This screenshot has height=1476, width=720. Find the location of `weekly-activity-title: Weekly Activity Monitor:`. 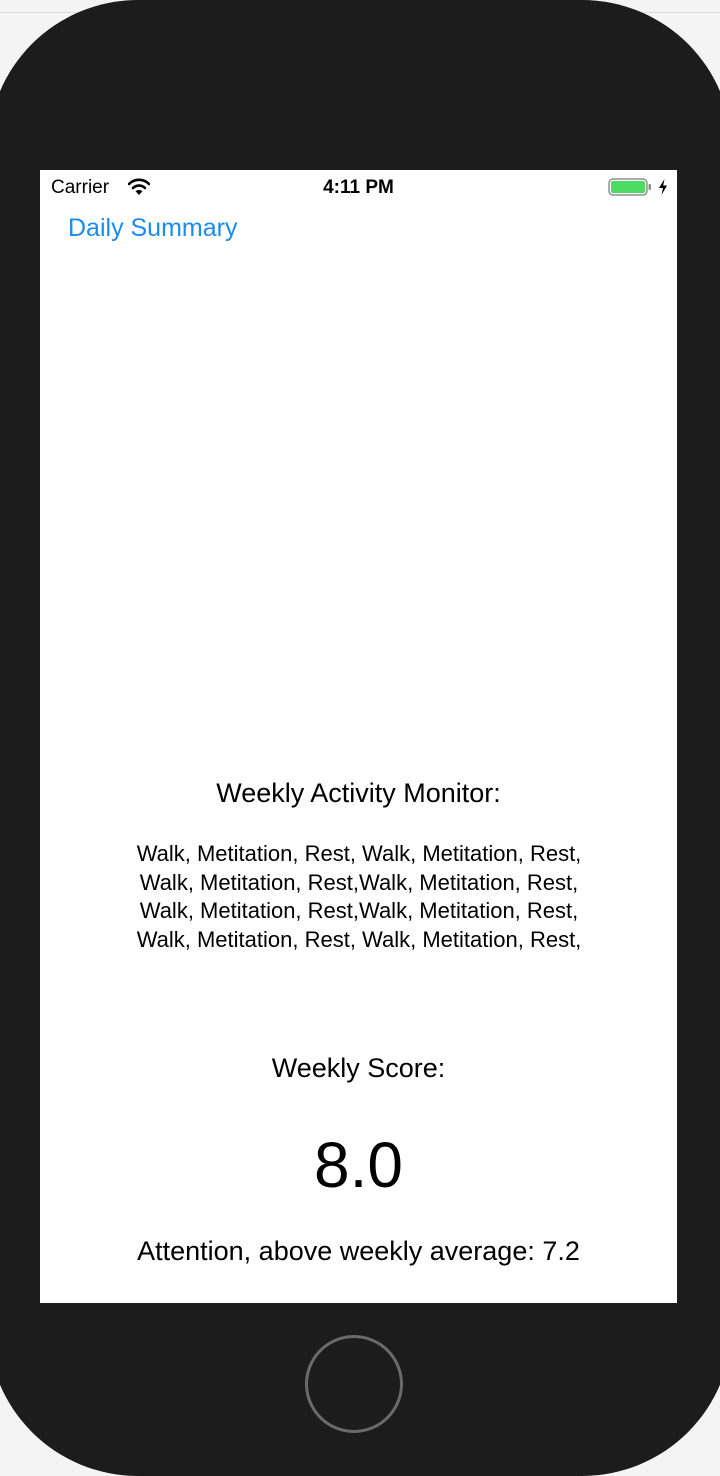

weekly-activity-title: Weekly Activity Monitor: is located at coordinates (358, 793).